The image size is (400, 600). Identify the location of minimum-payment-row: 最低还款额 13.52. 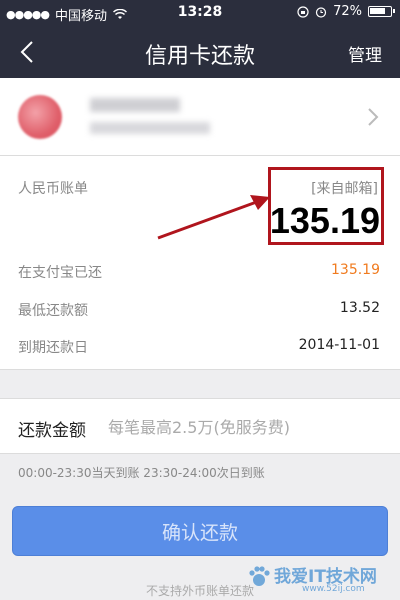
(199, 310).